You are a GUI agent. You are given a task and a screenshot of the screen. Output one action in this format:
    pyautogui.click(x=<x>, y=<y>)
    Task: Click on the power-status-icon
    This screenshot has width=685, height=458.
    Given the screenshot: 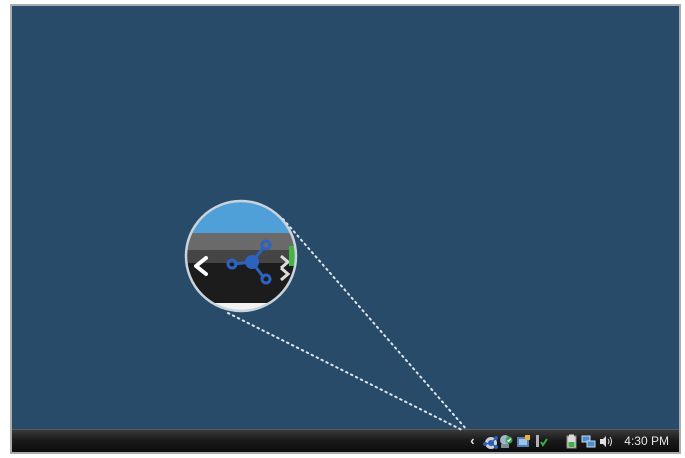 What is the action you would take?
    pyautogui.click(x=541, y=441)
    